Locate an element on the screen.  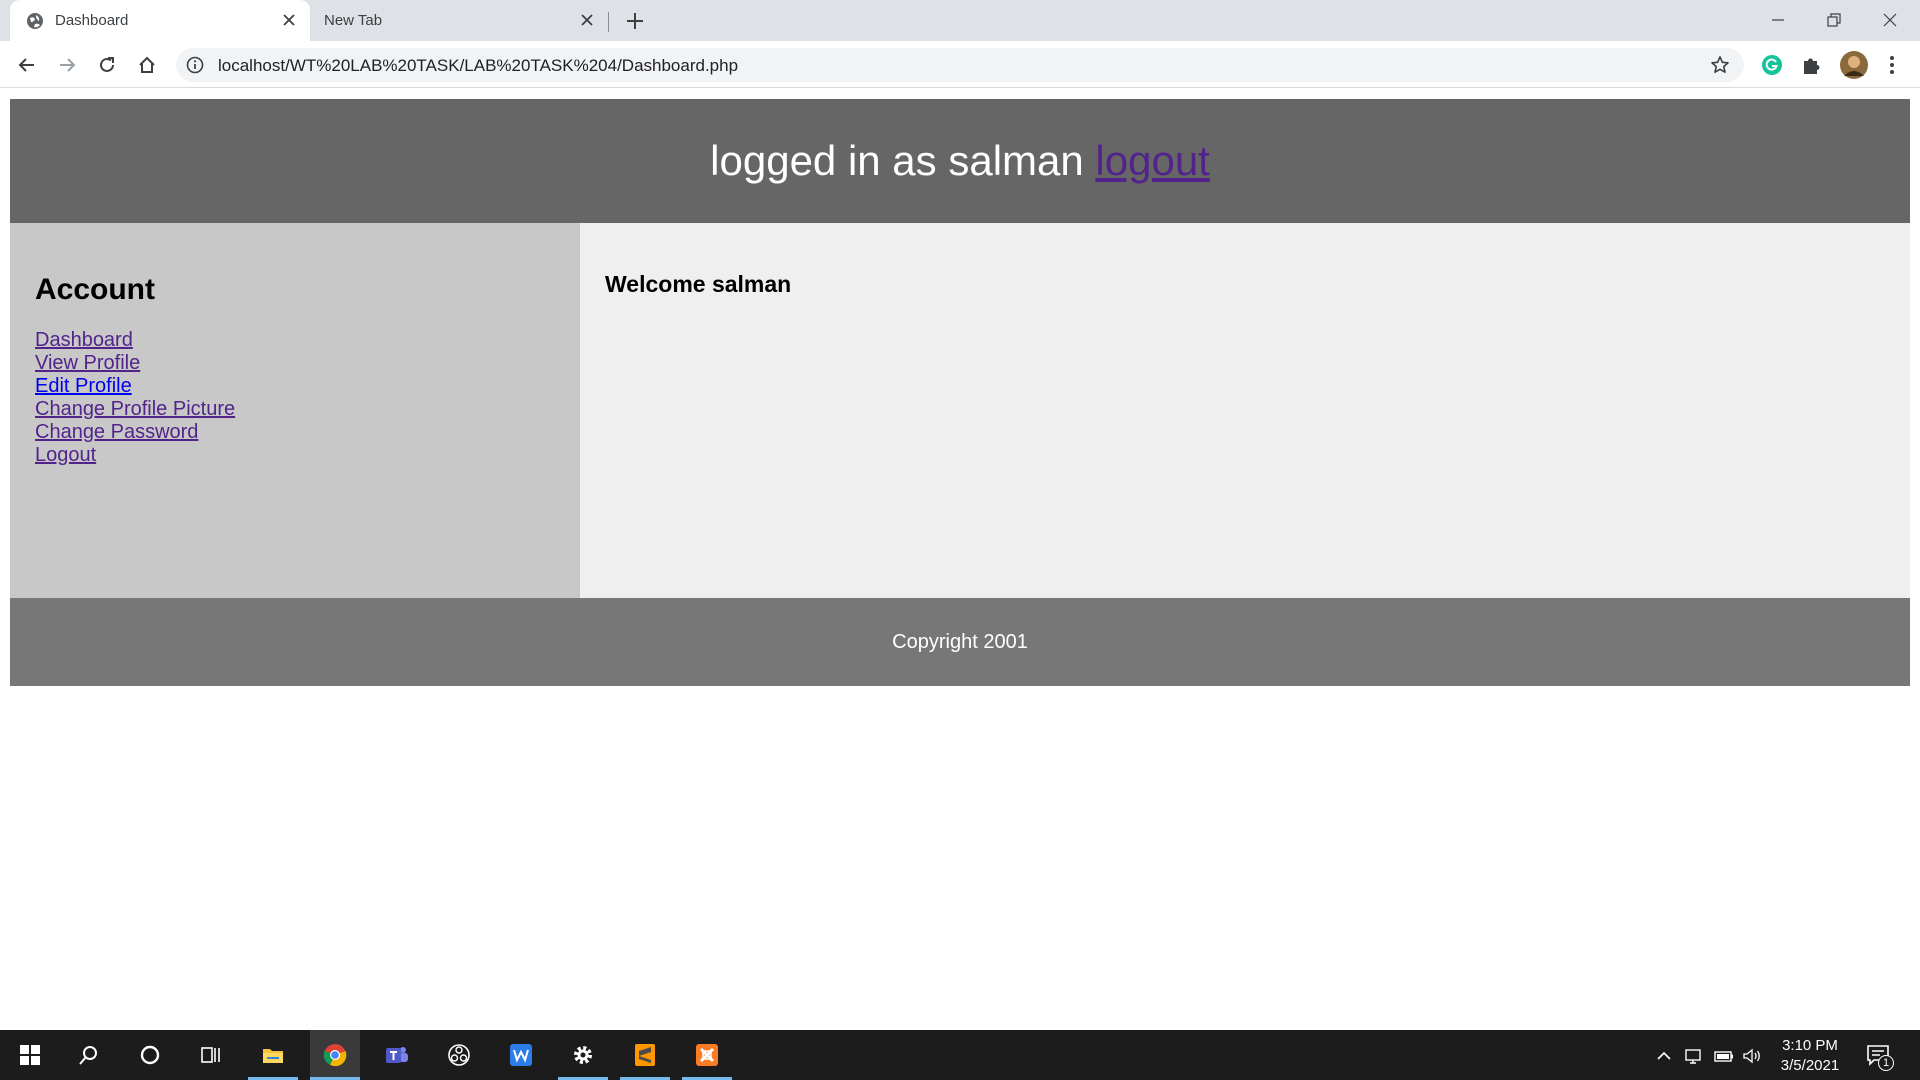
back-arrow-icon is located at coordinates (26, 65).